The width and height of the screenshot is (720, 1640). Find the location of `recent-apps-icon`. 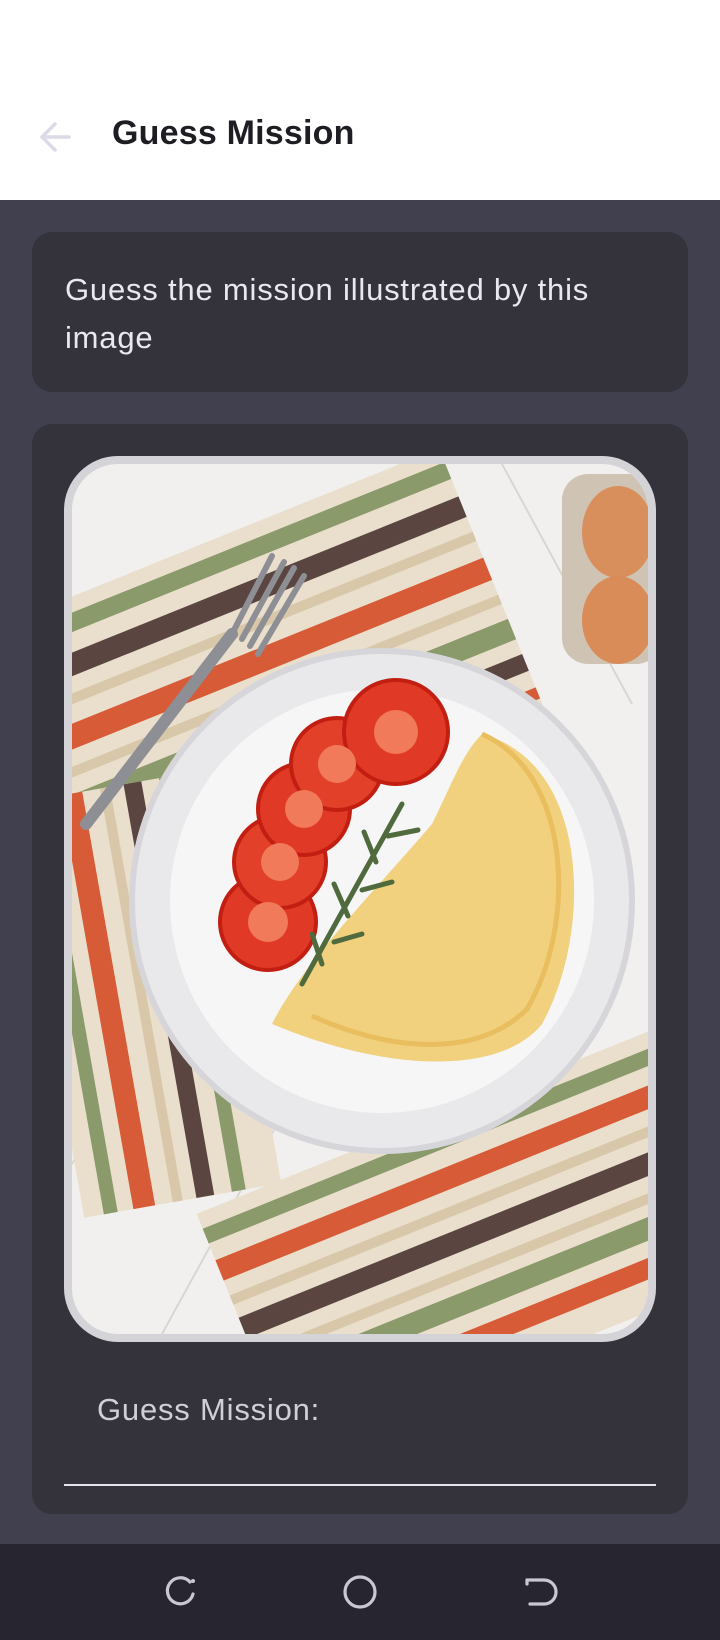

recent-apps-icon is located at coordinates (180, 1591).